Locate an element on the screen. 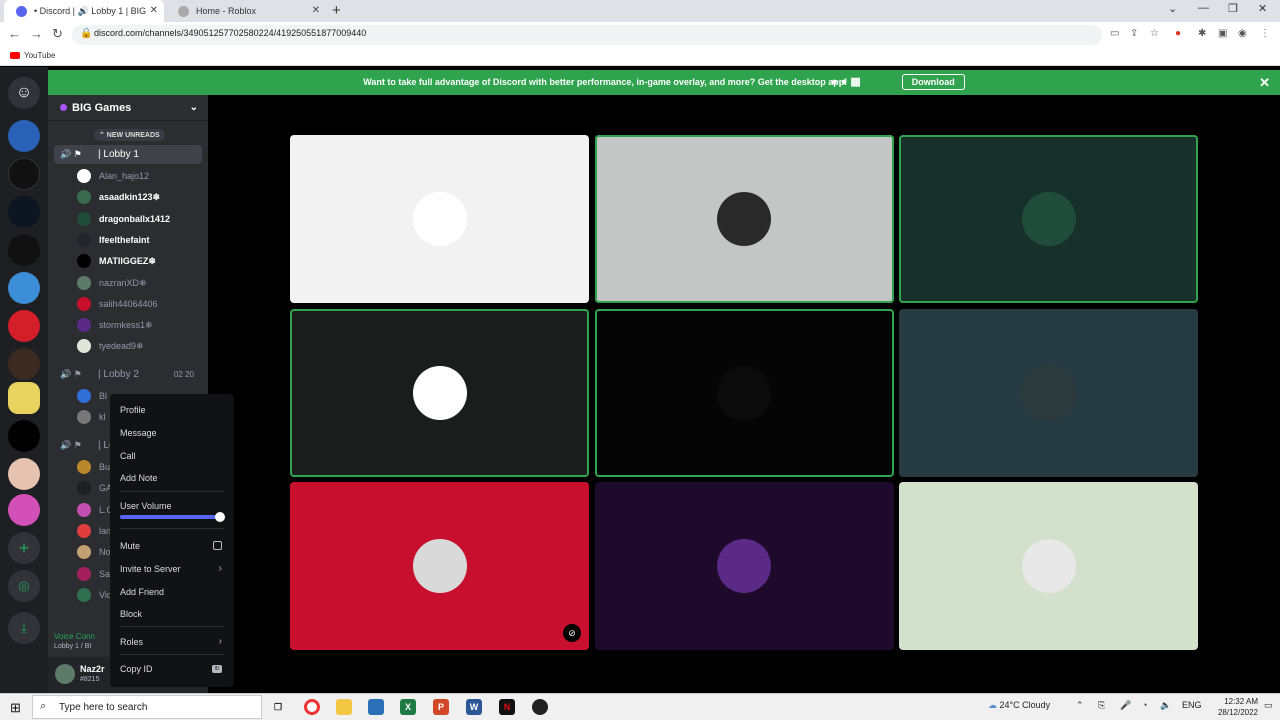 Image resolution: width=1280 pixels, height=720 pixels. forward-icon: → is located at coordinates (36, 33).